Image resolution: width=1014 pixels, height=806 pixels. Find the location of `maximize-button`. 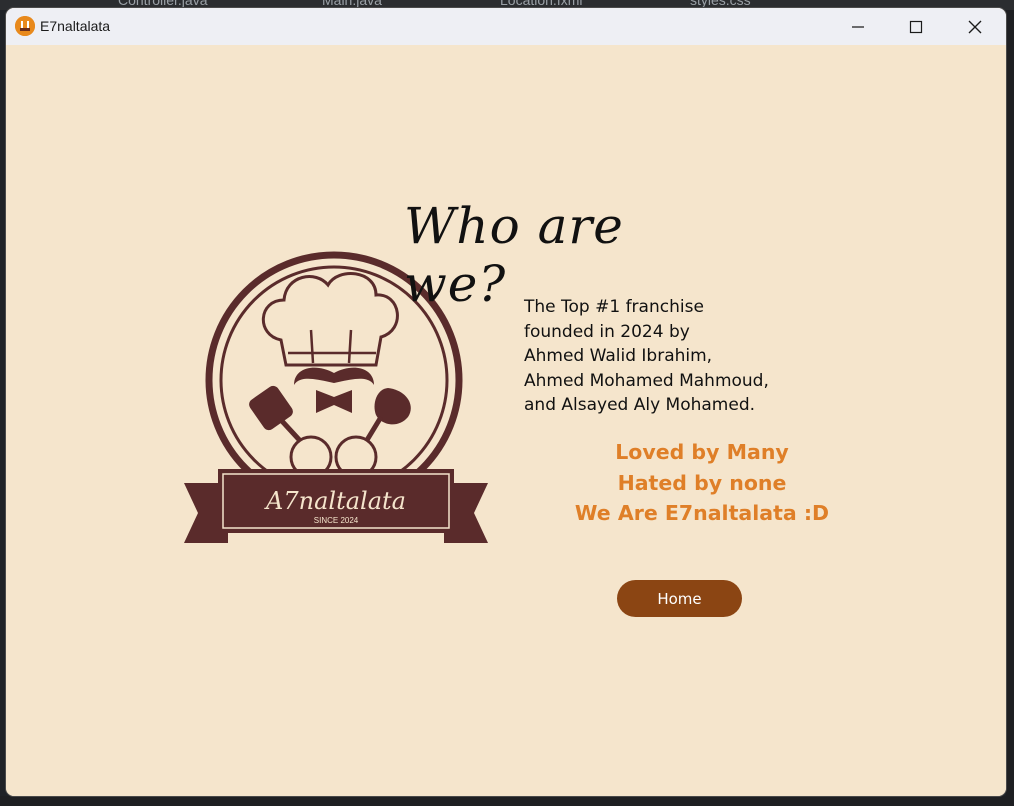

maximize-button is located at coordinates (916, 26).